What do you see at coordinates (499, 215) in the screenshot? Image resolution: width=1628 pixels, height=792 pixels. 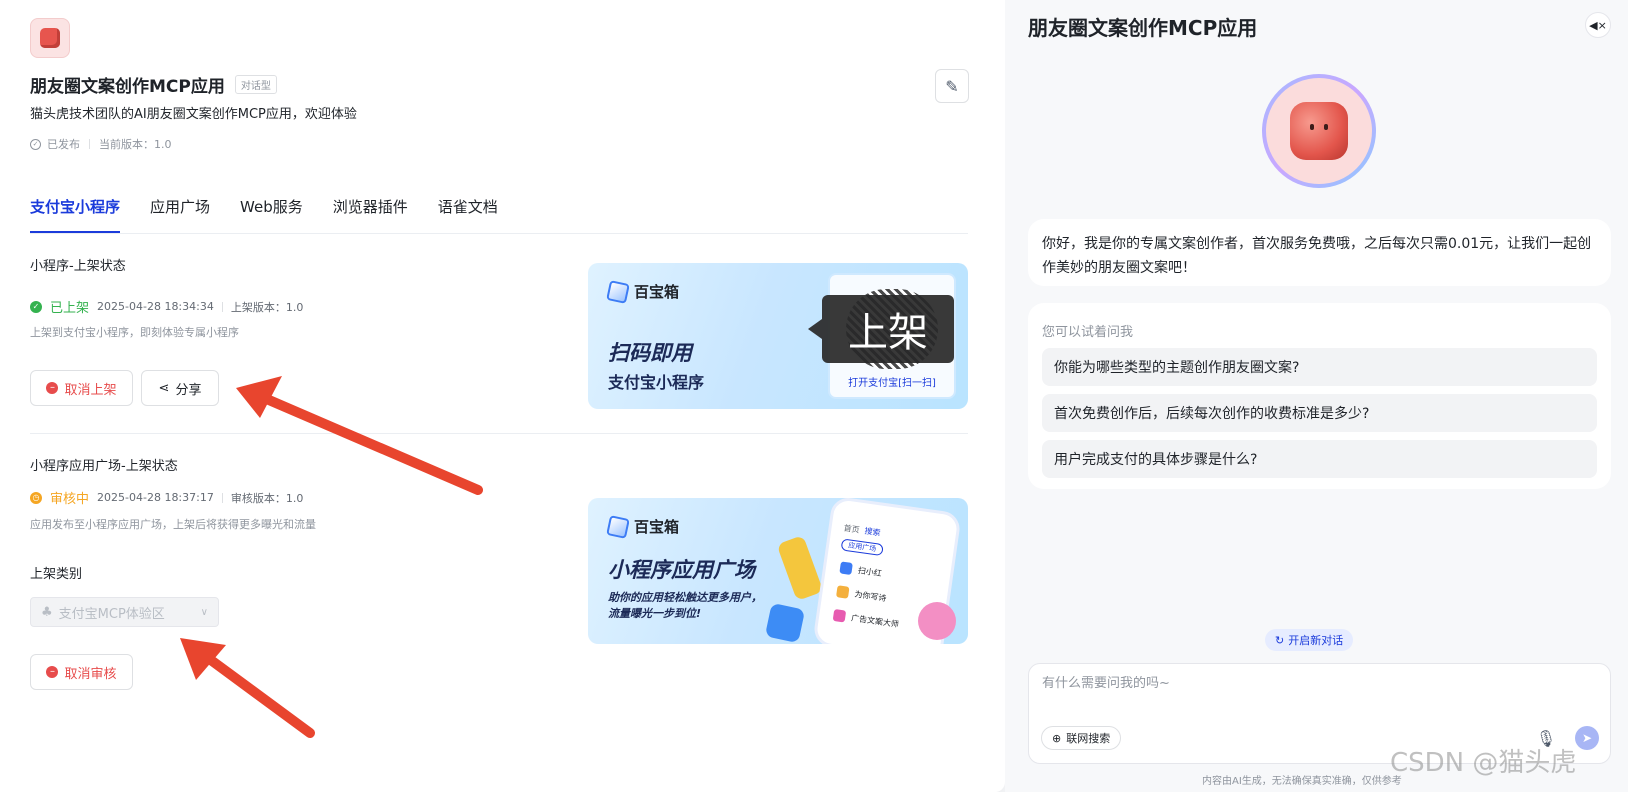 I see `publish-tabs: 支付宝小程序 应用广场 Web服务 浏览器插件 语雀文档` at bounding box center [499, 215].